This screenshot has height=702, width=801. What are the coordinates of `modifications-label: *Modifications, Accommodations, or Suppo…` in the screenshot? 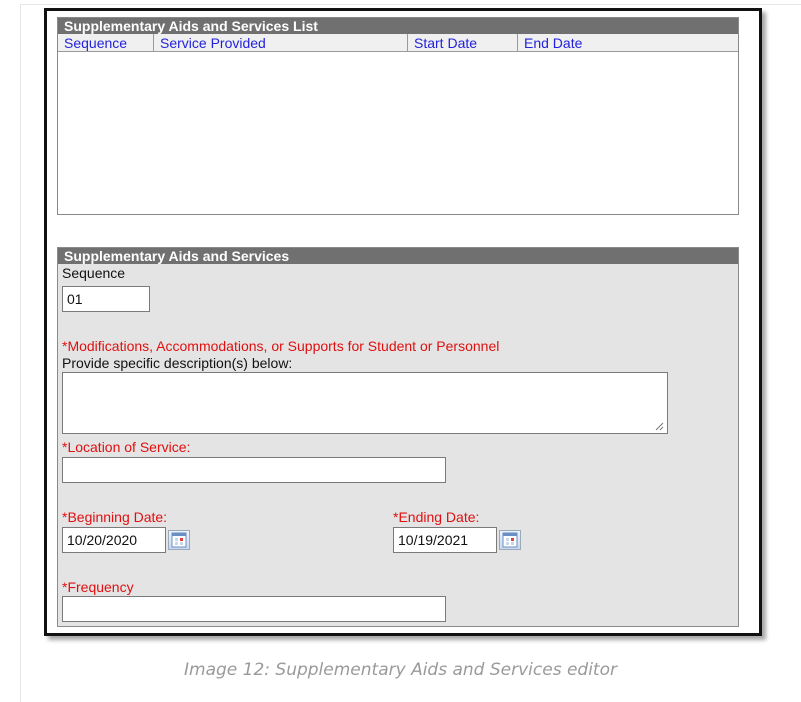 It's located at (281, 346).